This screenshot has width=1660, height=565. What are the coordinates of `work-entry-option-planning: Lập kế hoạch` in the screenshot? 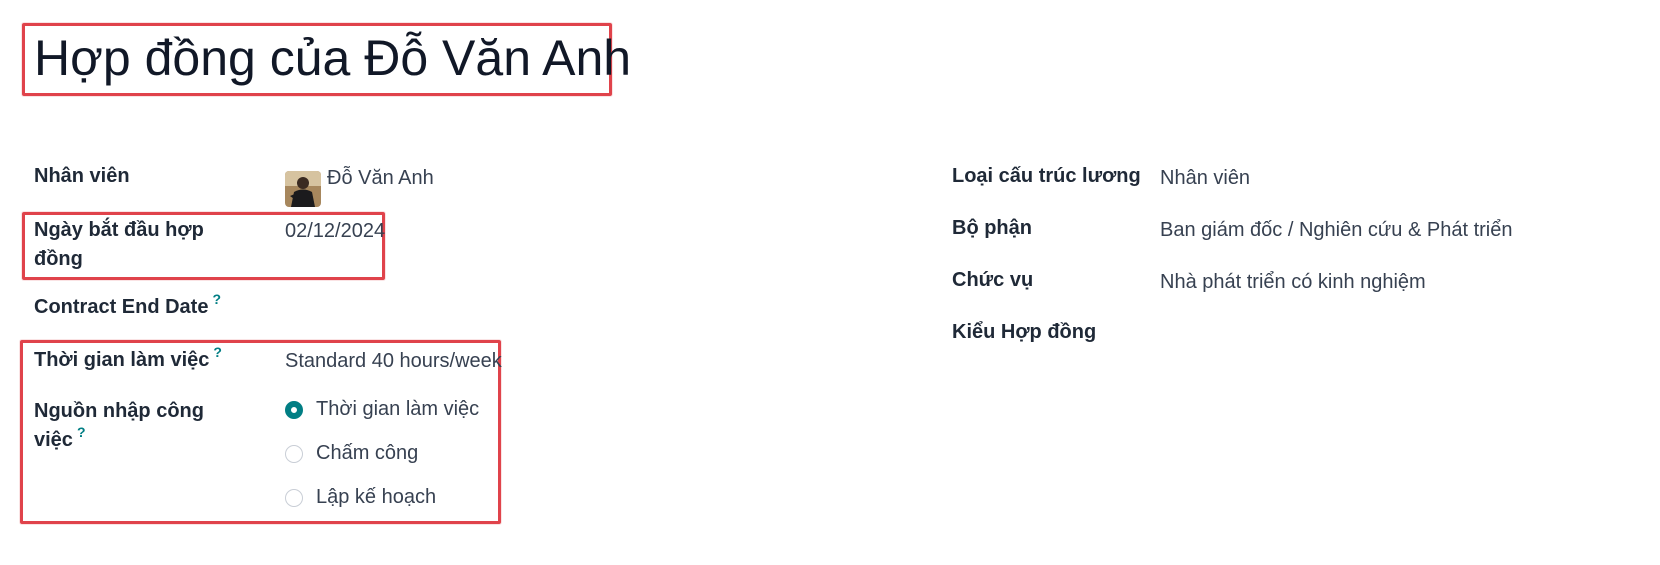 It's located at (360, 497).